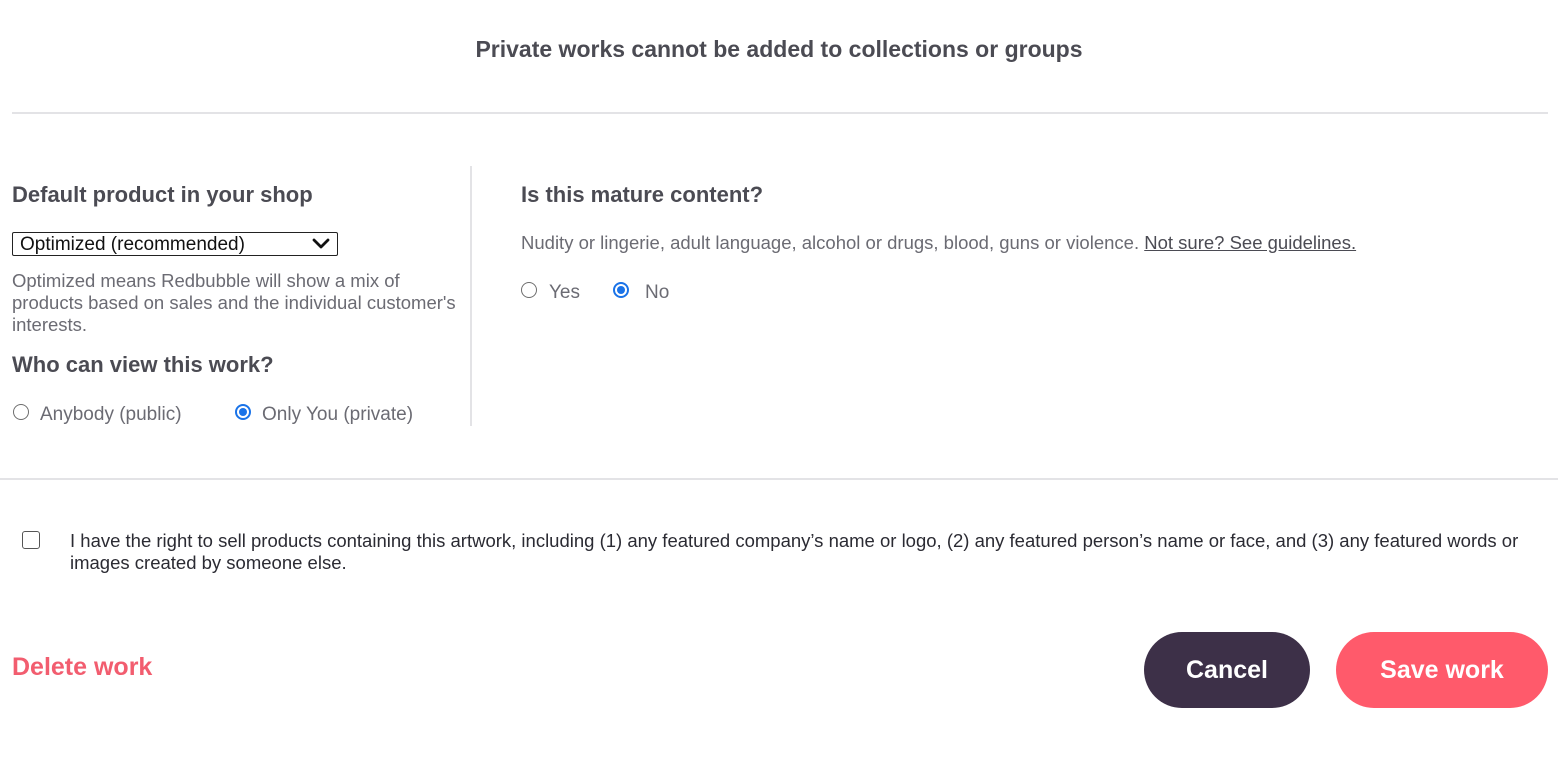 This screenshot has width=1558, height=772. What do you see at coordinates (564, 293) in the screenshot?
I see `mature-yes-label: Yes` at bounding box center [564, 293].